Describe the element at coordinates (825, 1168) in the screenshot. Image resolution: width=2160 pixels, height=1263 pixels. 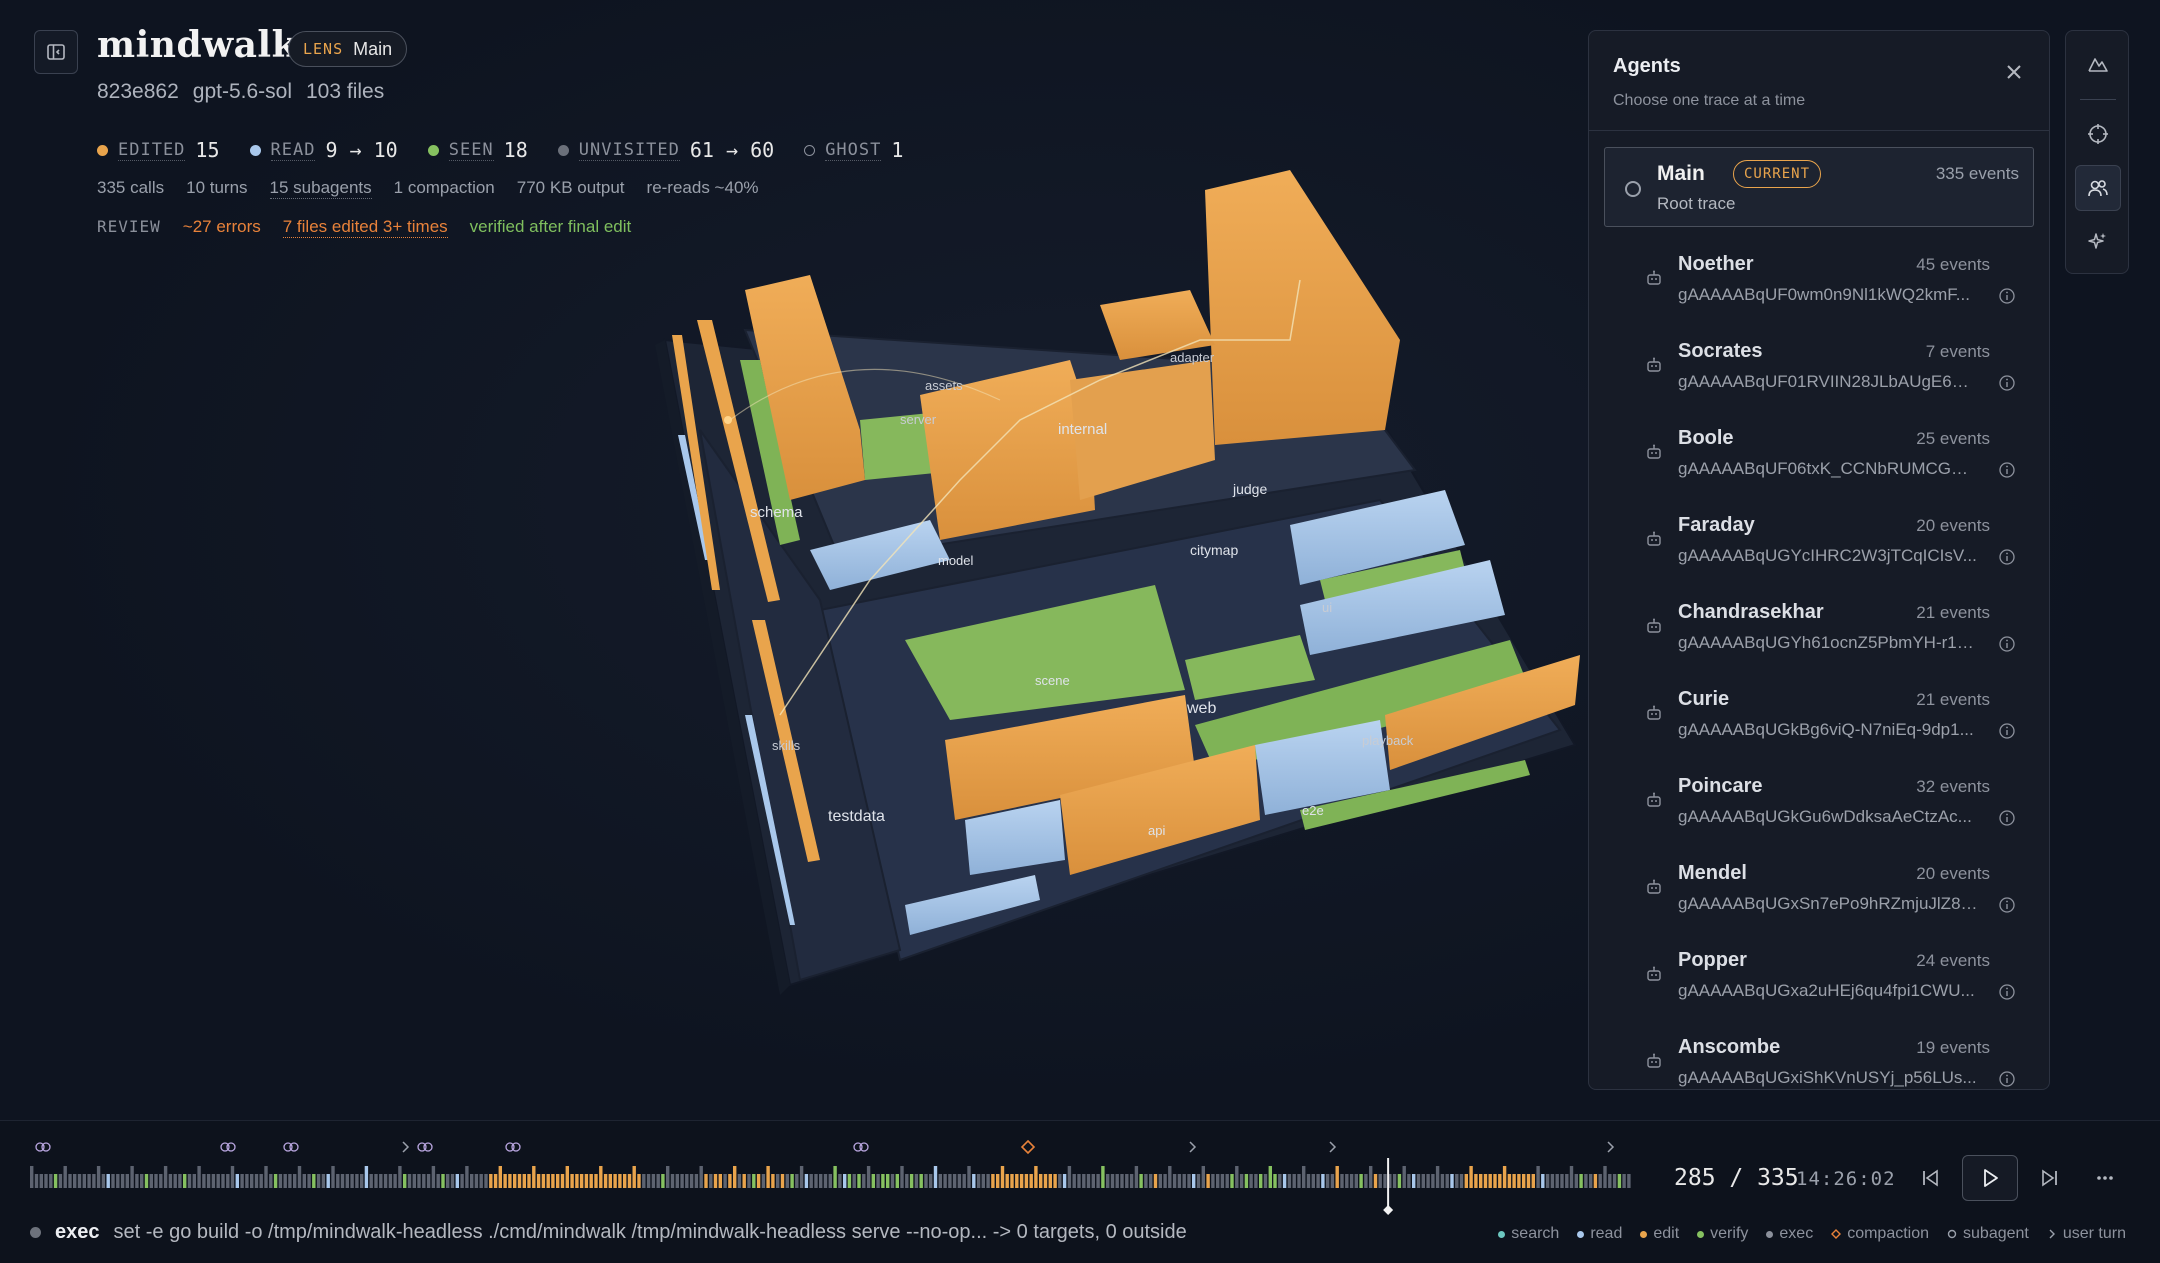
I see `event-timeline` at that location.